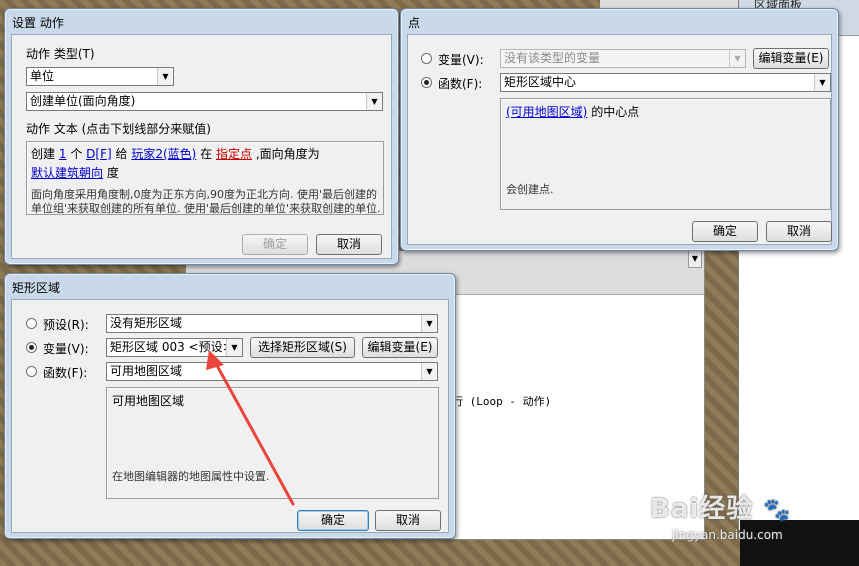 This screenshot has width=859, height=566. I want to click on point-param-link: 指定点, so click(234, 154).